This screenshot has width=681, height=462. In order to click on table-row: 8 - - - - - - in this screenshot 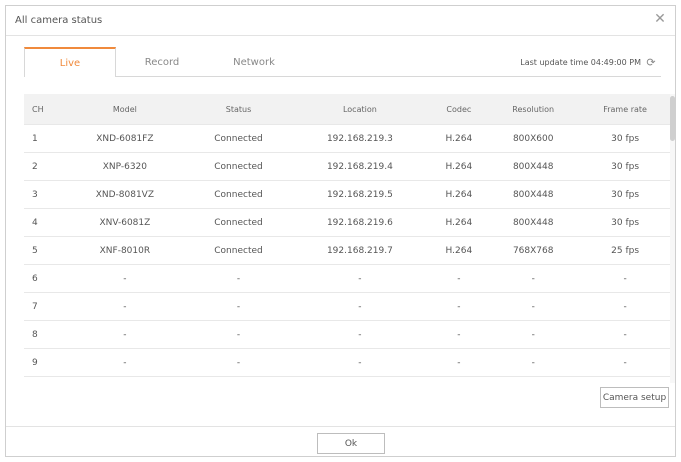, I will do `click(348, 334)`.